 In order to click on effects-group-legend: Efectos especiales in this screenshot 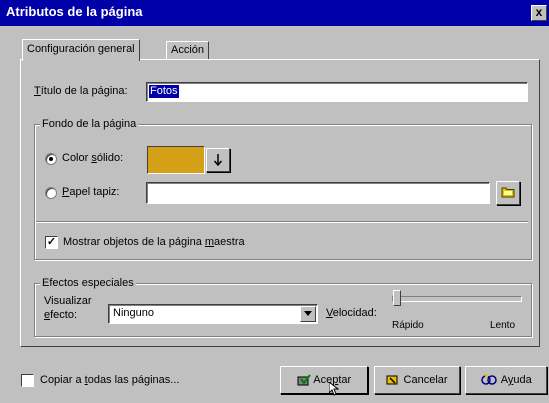, I will do `click(88, 283)`.